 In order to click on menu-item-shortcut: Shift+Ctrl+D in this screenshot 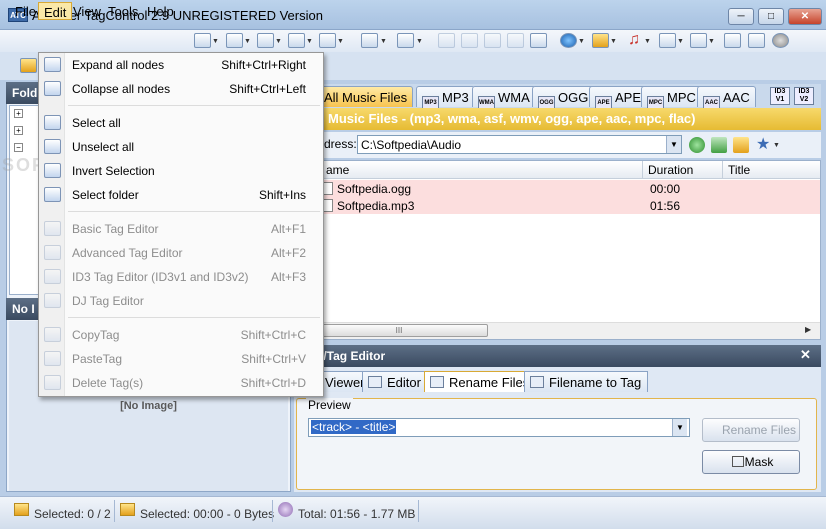, I will do `click(273, 383)`.